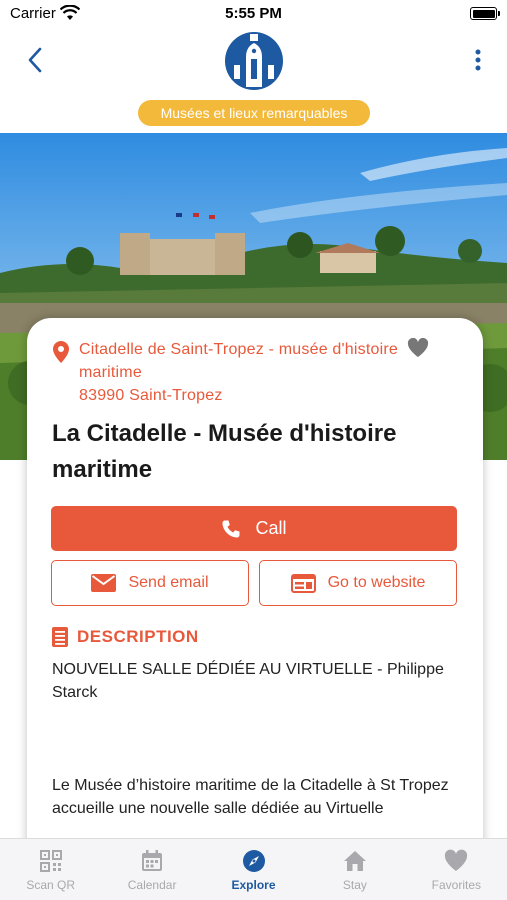 This screenshot has height=900, width=507. I want to click on phone-icon, so click(231, 528).